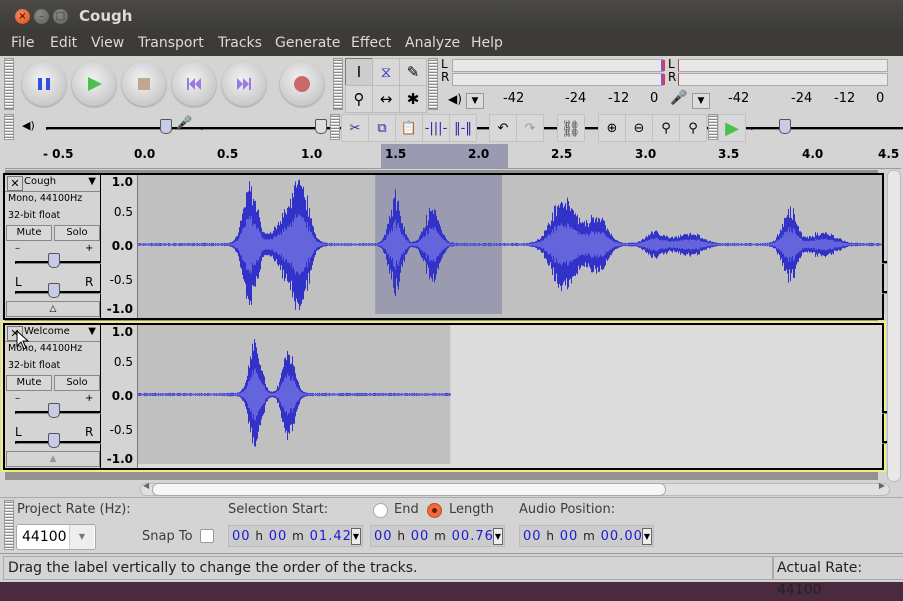 The image size is (903, 601). What do you see at coordinates (60, 16) in the screenshot?
I see `maximize-window-button: □` at bounding box center [60, 16].